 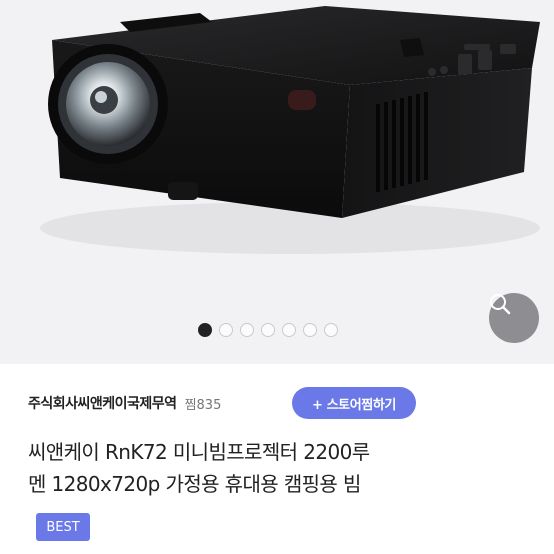 What do you see at coordinates (102, 403) in the screenshot?
I see `seller-name-link: 주식회사씨앤케이국제무역` at bounding box center [102, 403].